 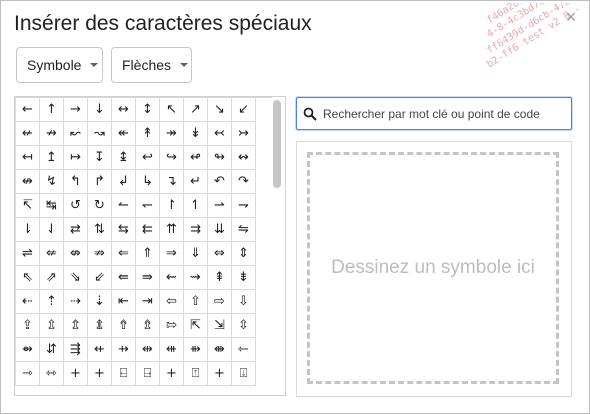 I want to click on character-cell: ↷, so click(x=244, y=182).